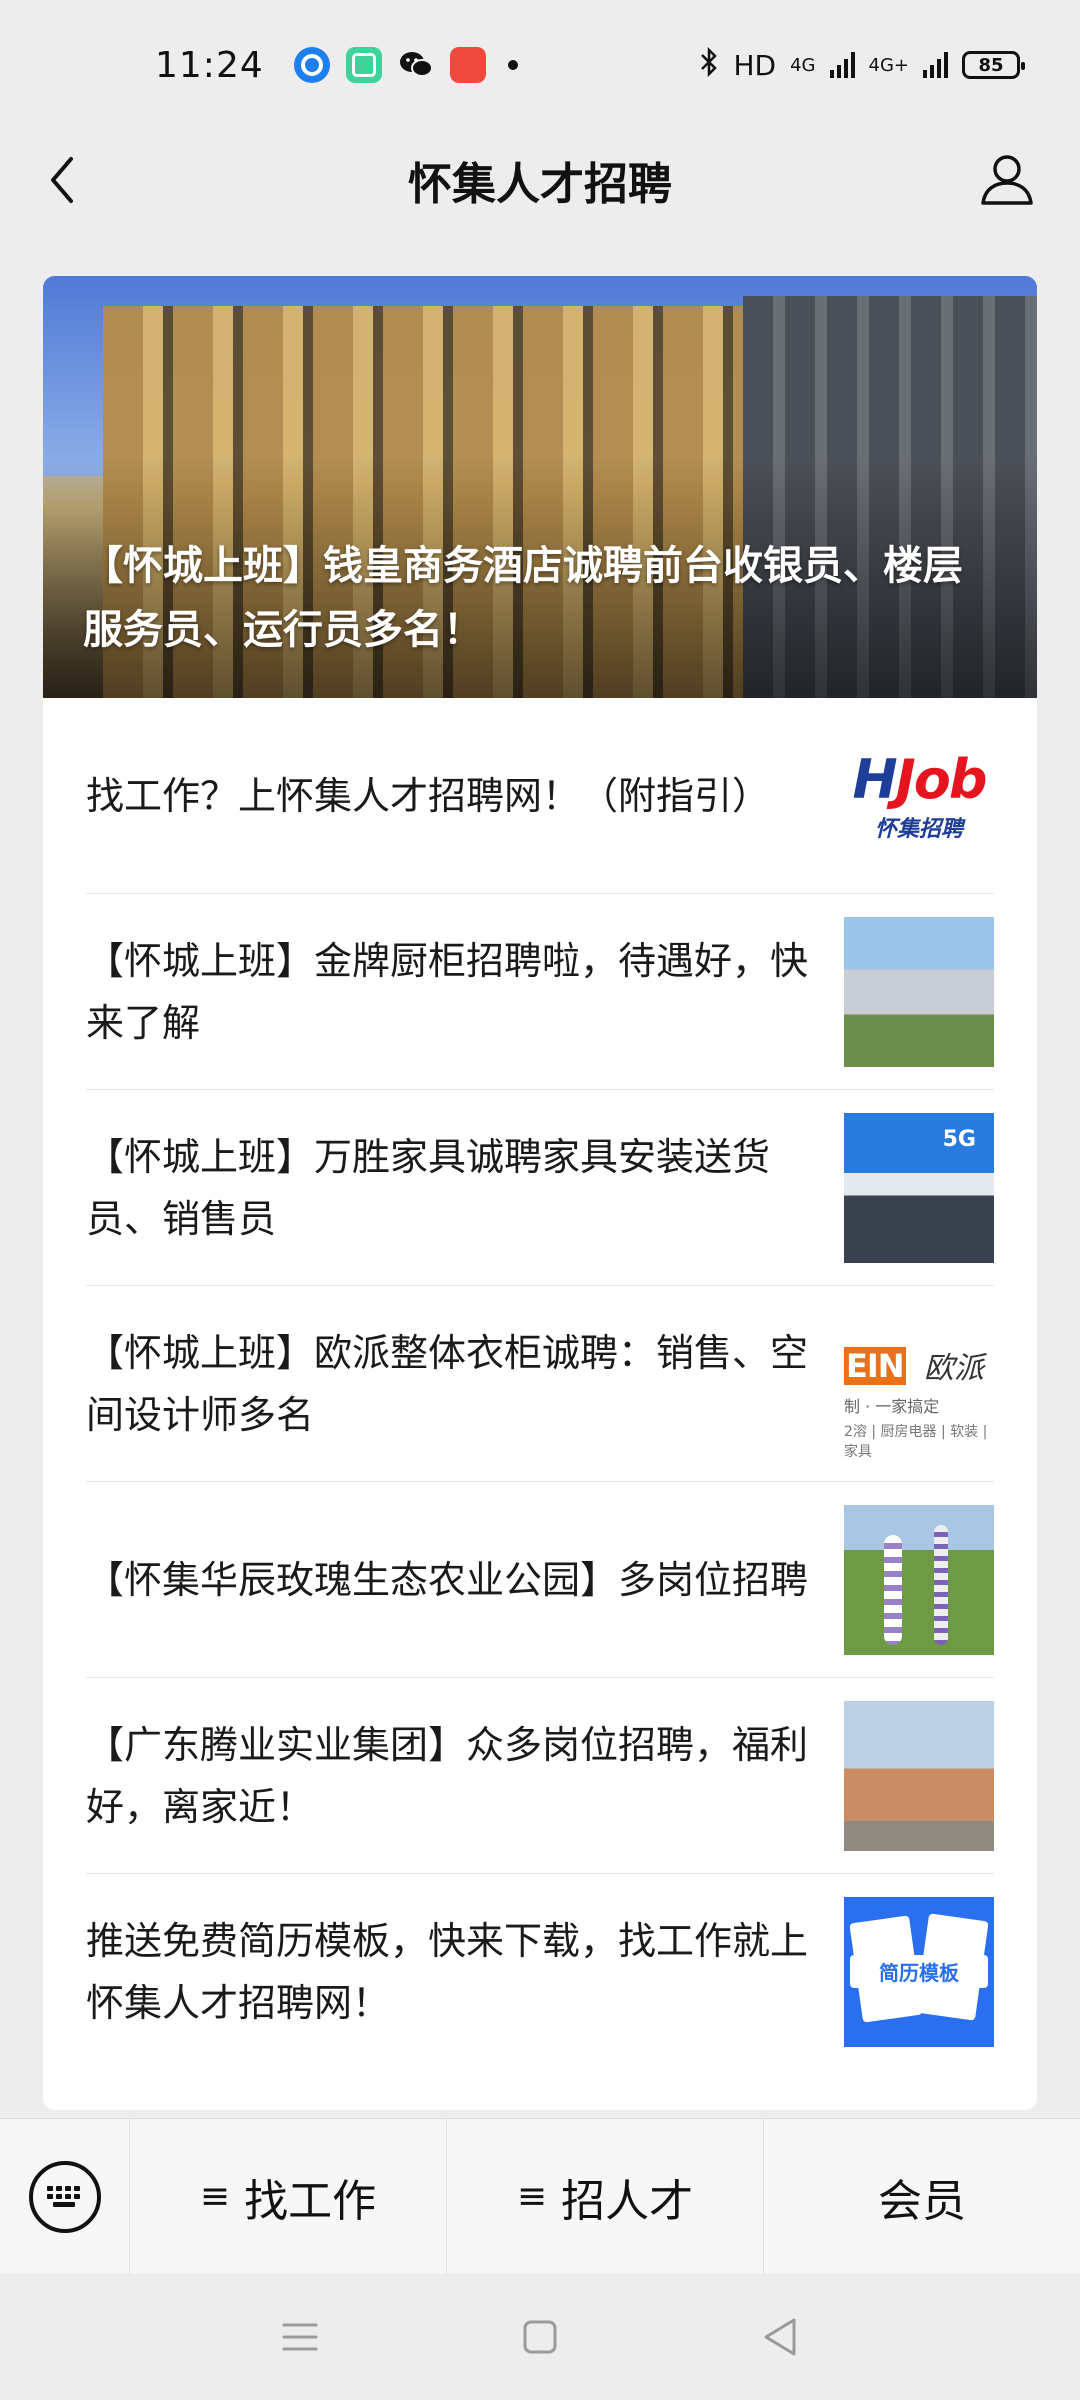  Describe the element at coordinates (888, 65) in the screenshot. I see `signal-label-2: 4G+` at that location.